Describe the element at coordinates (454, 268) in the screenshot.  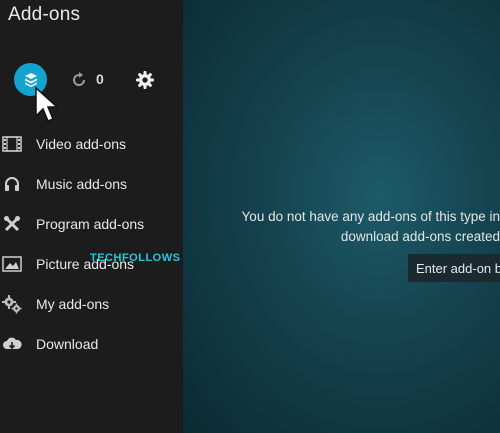
I see `enter-addon-browser-button: Enter add-on b` at that location.